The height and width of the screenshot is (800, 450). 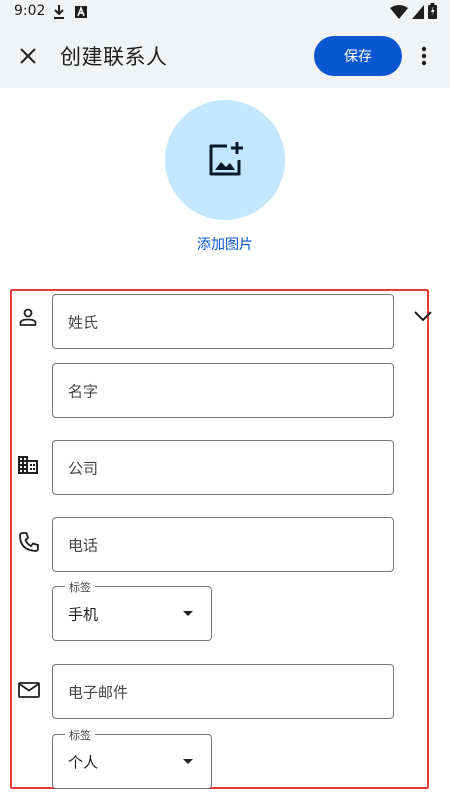 I want to click on phone-placeholder: 电话, so click(x=83, y=545).